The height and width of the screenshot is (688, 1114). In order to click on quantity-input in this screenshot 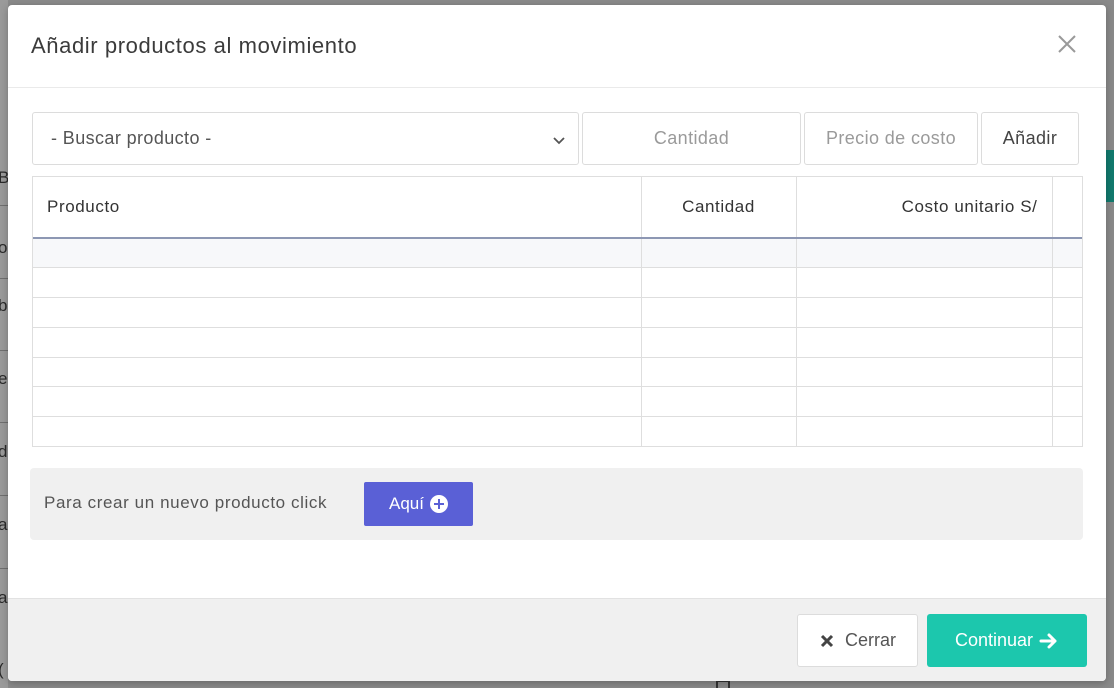, I will do `click(691, 138)`.